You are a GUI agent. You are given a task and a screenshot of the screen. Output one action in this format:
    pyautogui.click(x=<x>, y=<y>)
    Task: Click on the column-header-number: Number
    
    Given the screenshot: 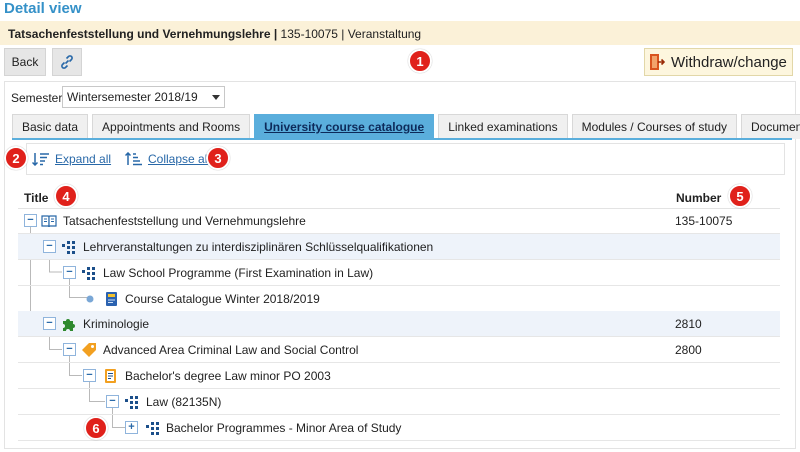 What is the action you would take?
    pyautogui.click(x=698, y=198)
    